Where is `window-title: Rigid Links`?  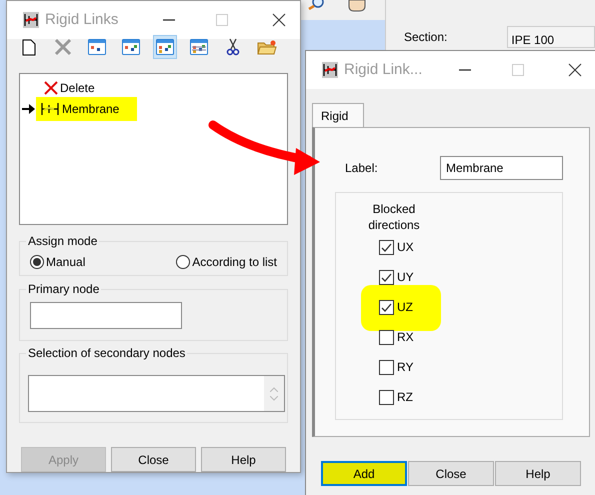
window-title: Rigid Links is located at coordinates (81, 20).